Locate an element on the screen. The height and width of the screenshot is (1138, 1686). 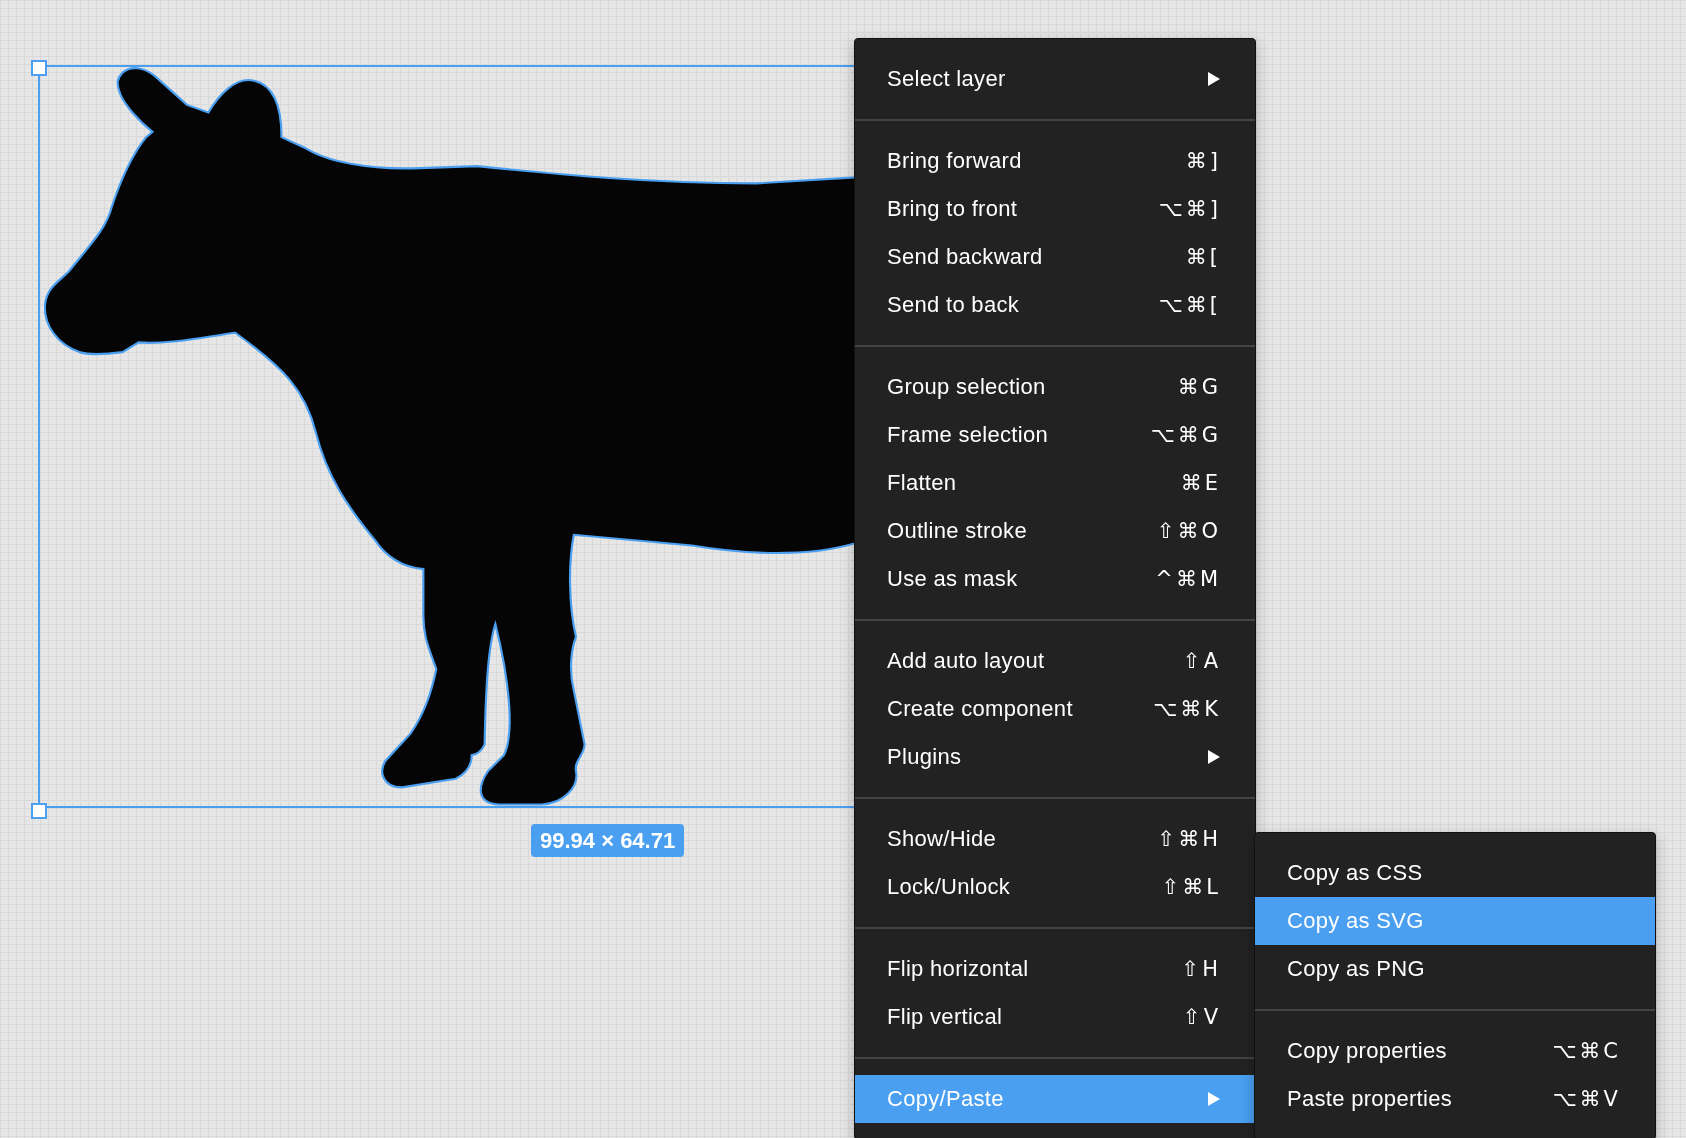
menu-item: Copy as PNG is located at coordinates (1455, 969).